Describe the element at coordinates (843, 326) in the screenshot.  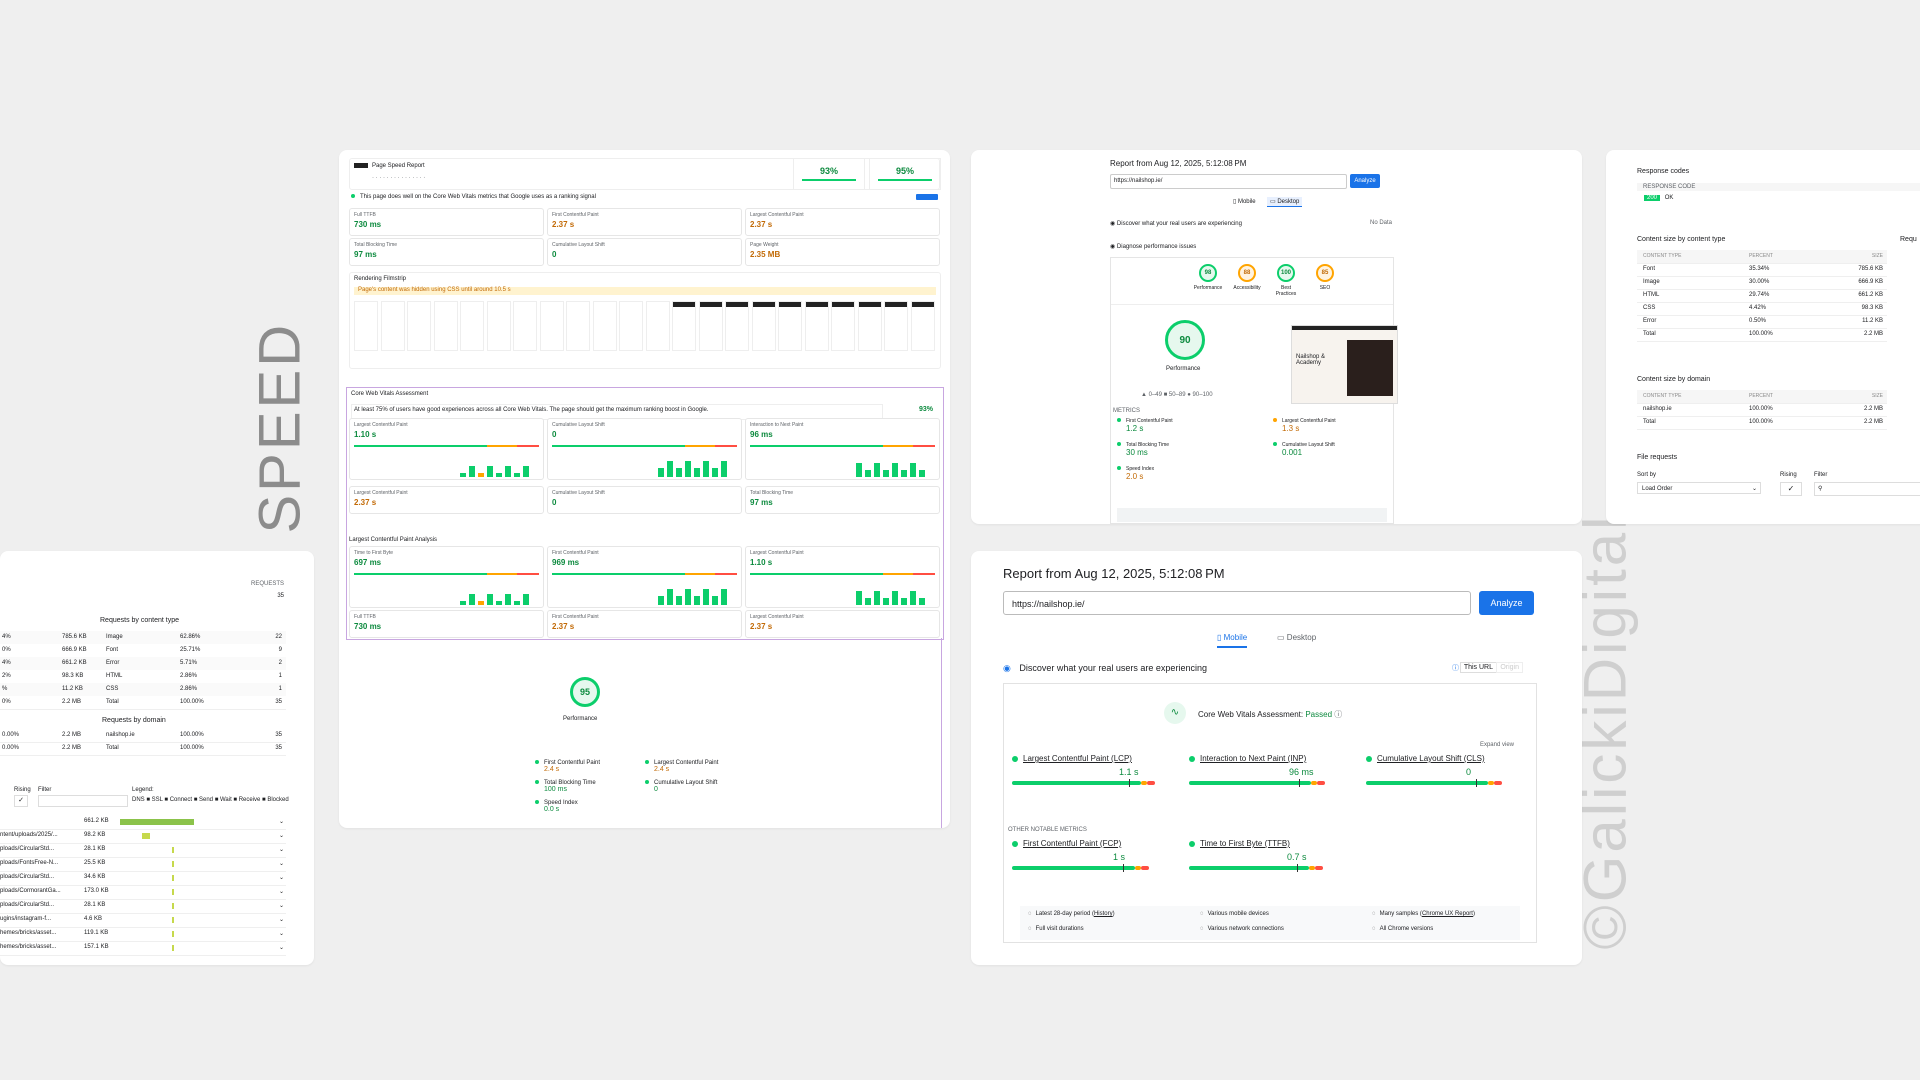
I see `filmstrip-frame` at that location.